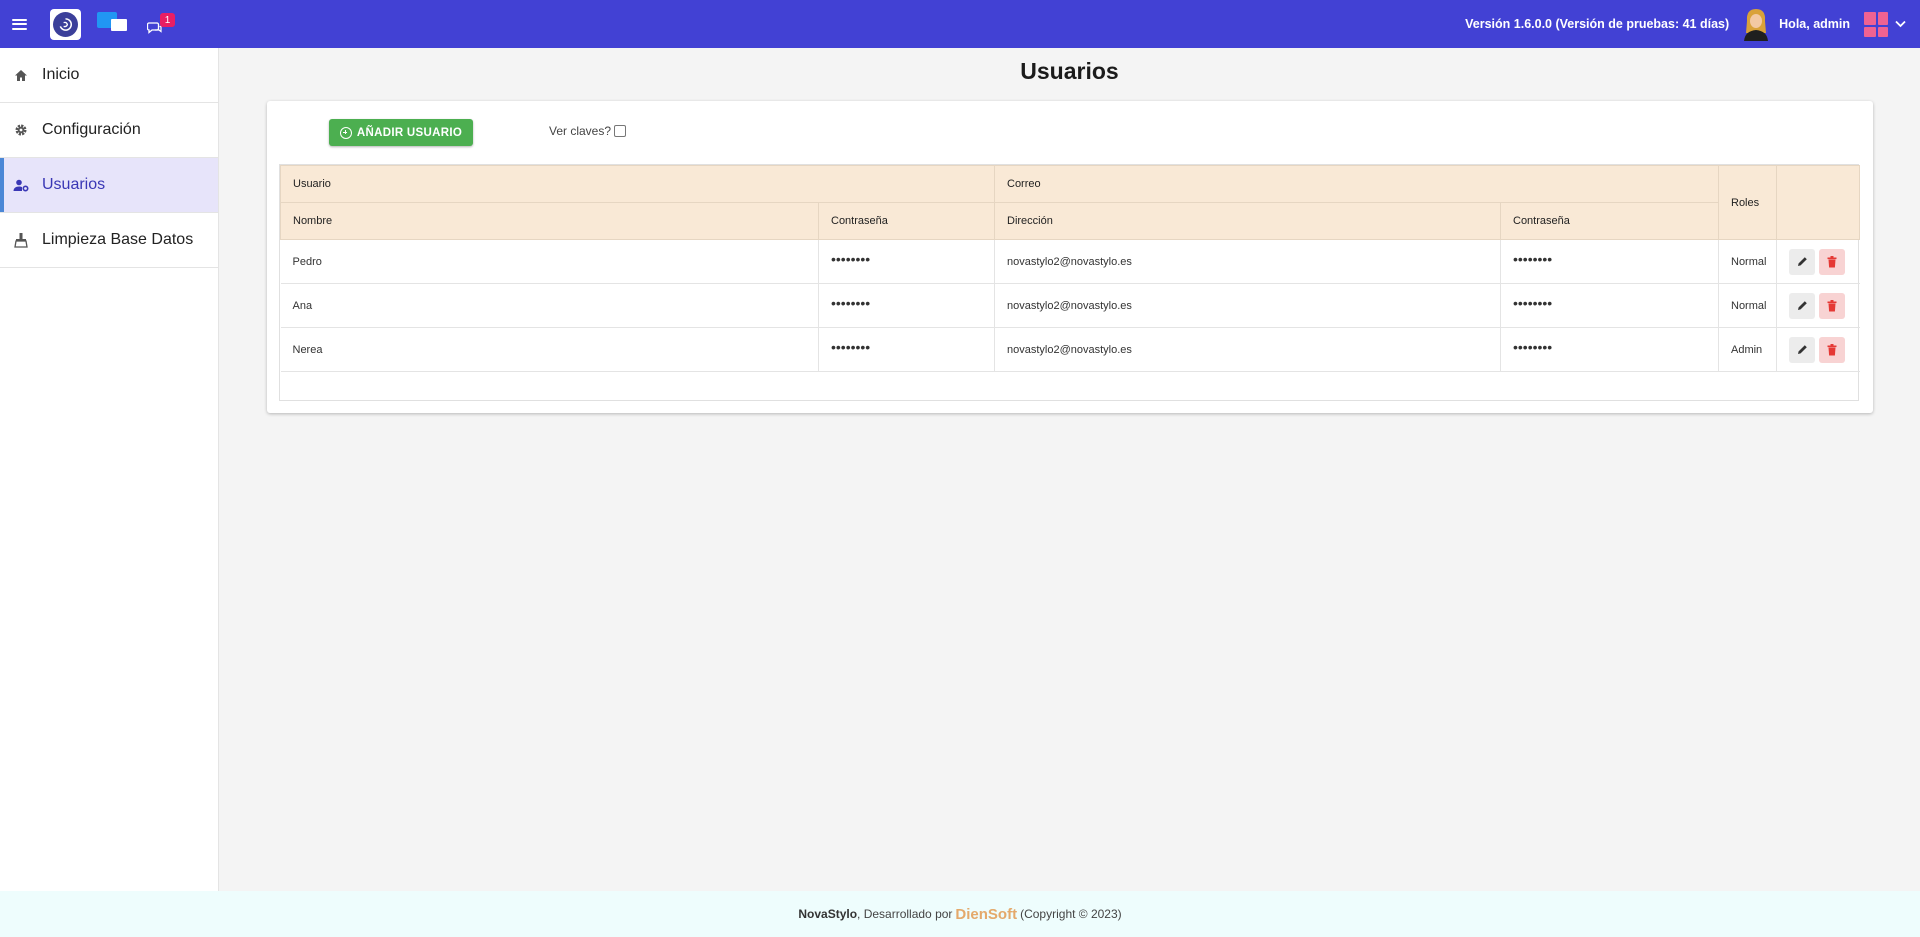 Image resolution: width=1920 pixels, height=937 pixels. What do you see at coordinates (114, 24) in the screenshot?
I see `mail-icon` at bounding box center [114, 24].